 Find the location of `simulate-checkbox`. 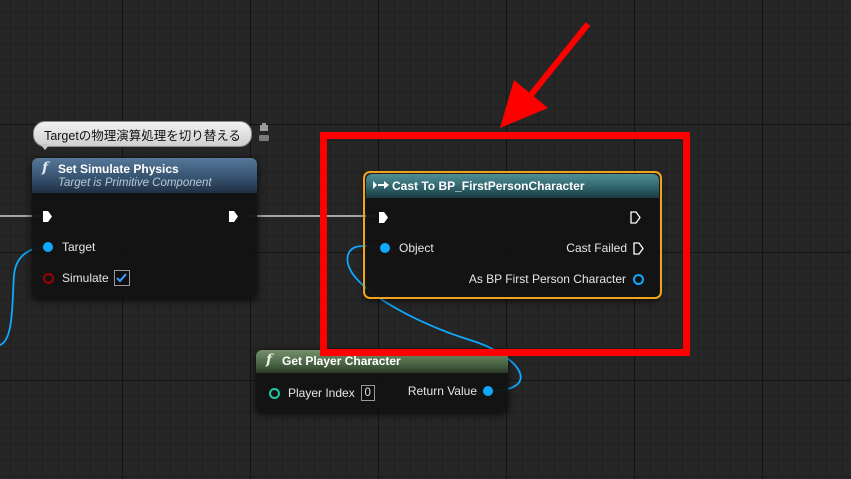

simulate-checkbox is located at coordinates (121, 278).